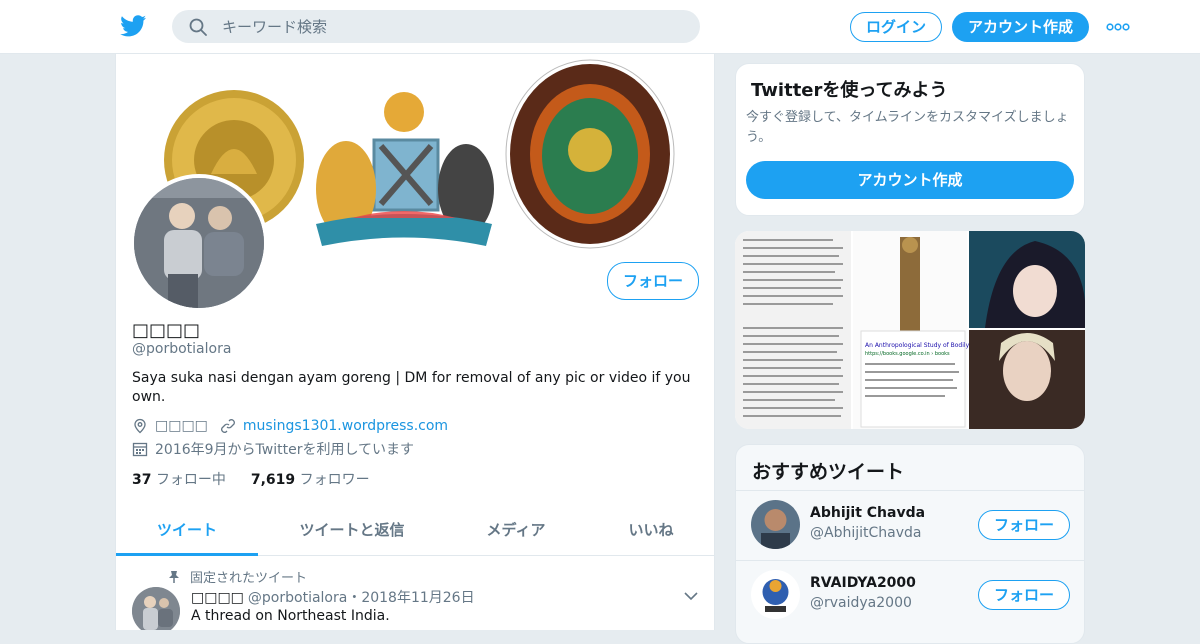  What do you see at coordinates (361, 598) in the screenshot?
I see `tweet-handle-date: @porbotialora・2018年11月26日` at bounding box center [361, 598].